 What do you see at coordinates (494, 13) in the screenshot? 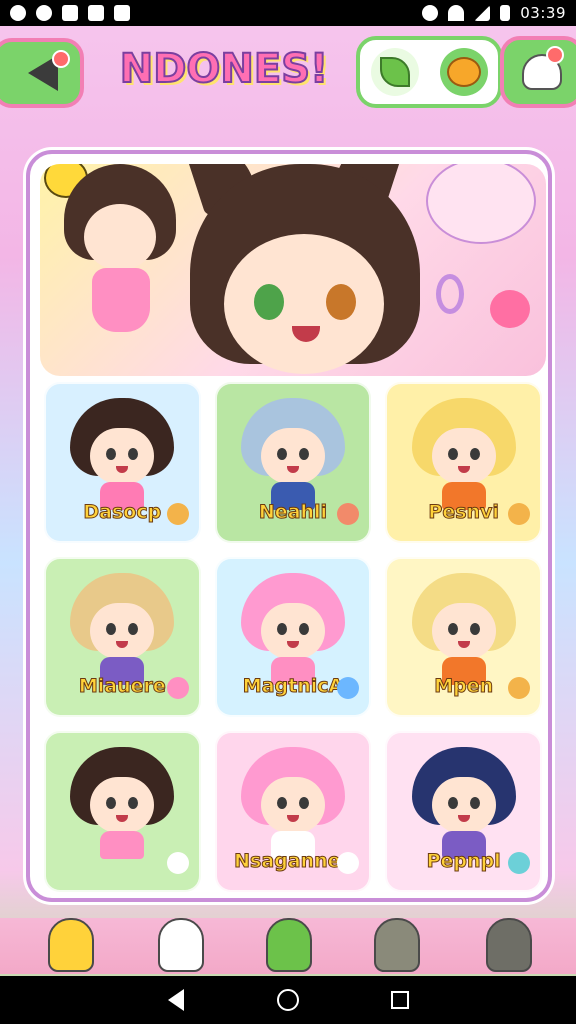
I see `status-right: 03:39` at bounding box center [494, 13].